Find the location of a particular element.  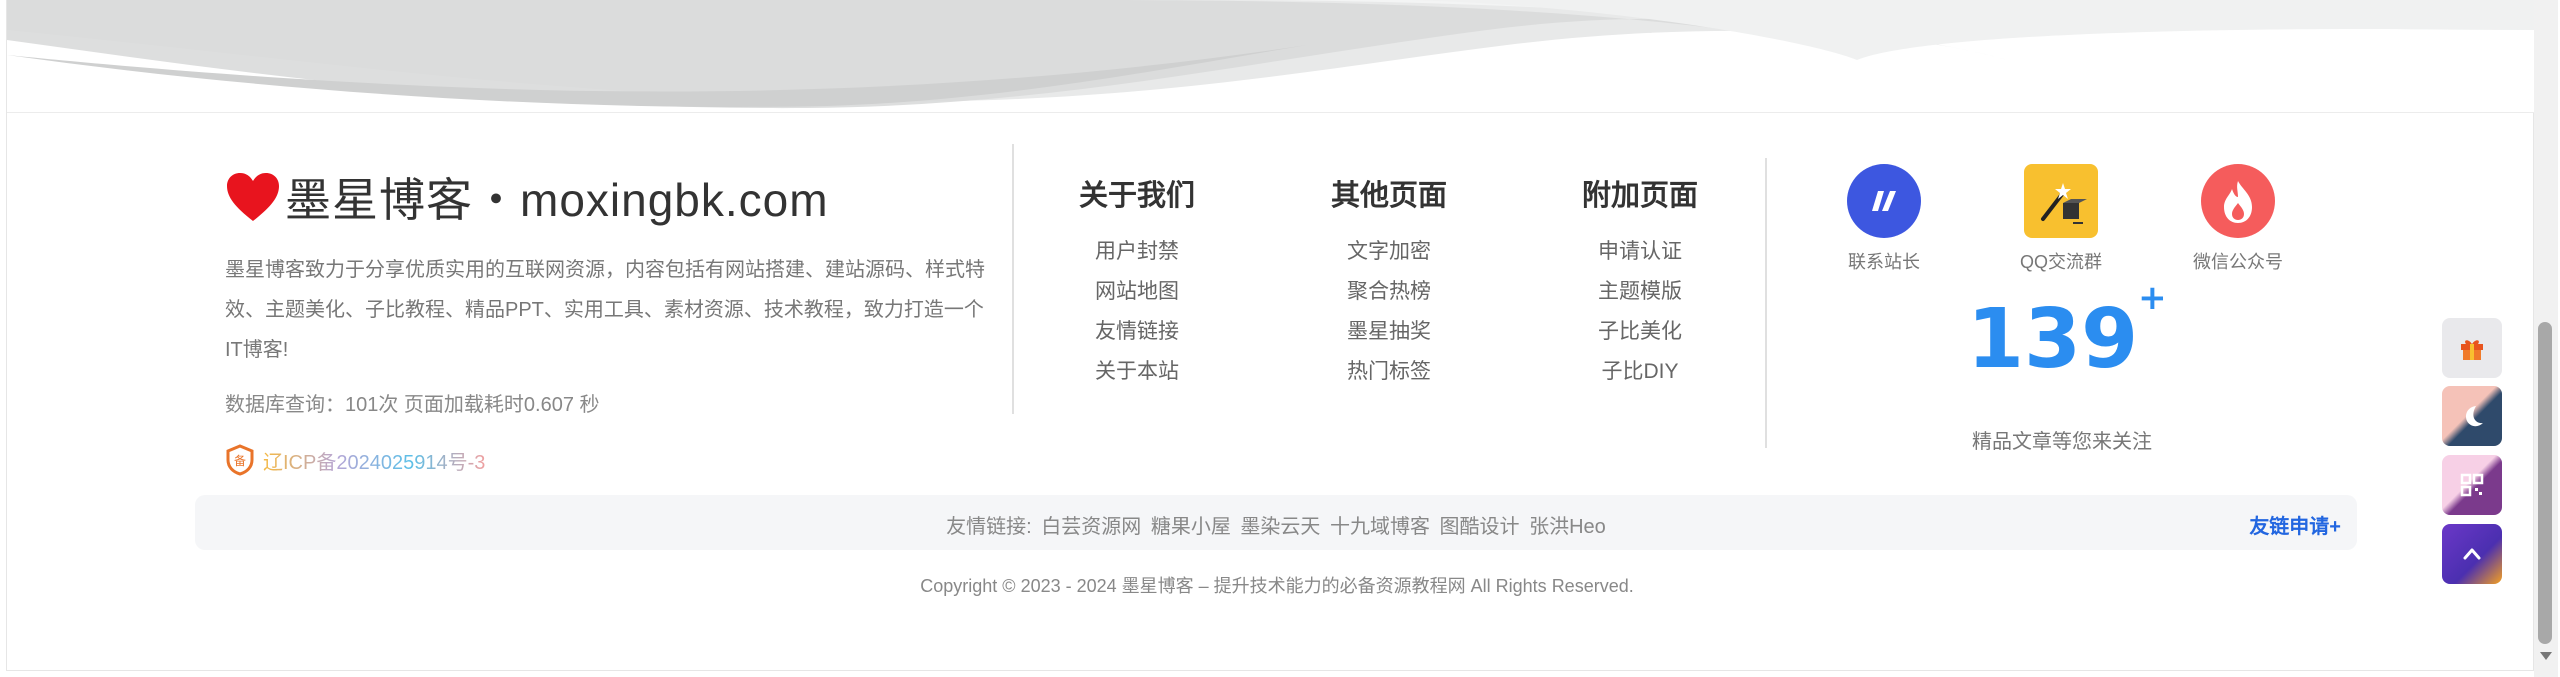

nav-column-extra: 附加页面 申请认证 主题模版 子比美化 子比DIY is located at coordinates (1640, 282).